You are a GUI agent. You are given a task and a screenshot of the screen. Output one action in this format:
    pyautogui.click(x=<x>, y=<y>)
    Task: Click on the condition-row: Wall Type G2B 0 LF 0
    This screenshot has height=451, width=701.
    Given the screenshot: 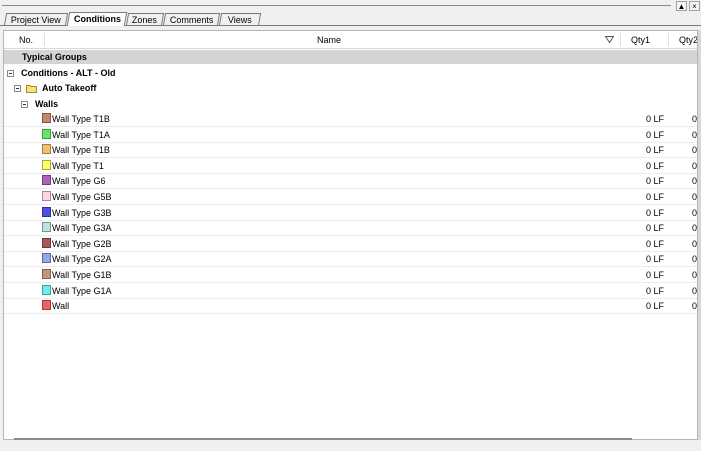 What is the action you would take?
    pyautogui.click(x=350, y=244)
    